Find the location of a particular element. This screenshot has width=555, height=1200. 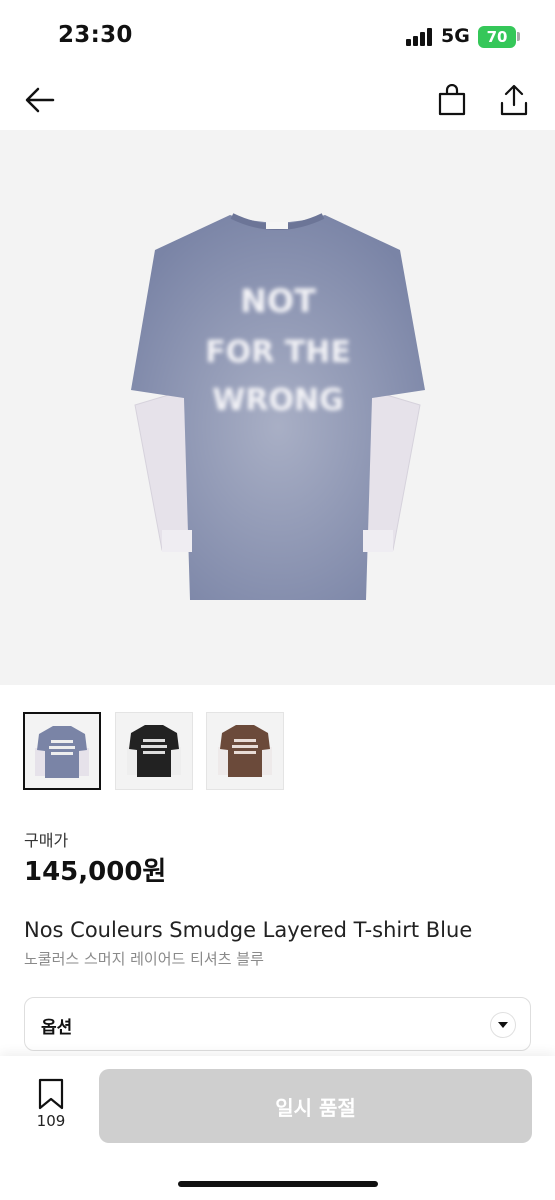

back-button is located at coordinates (40, 100).